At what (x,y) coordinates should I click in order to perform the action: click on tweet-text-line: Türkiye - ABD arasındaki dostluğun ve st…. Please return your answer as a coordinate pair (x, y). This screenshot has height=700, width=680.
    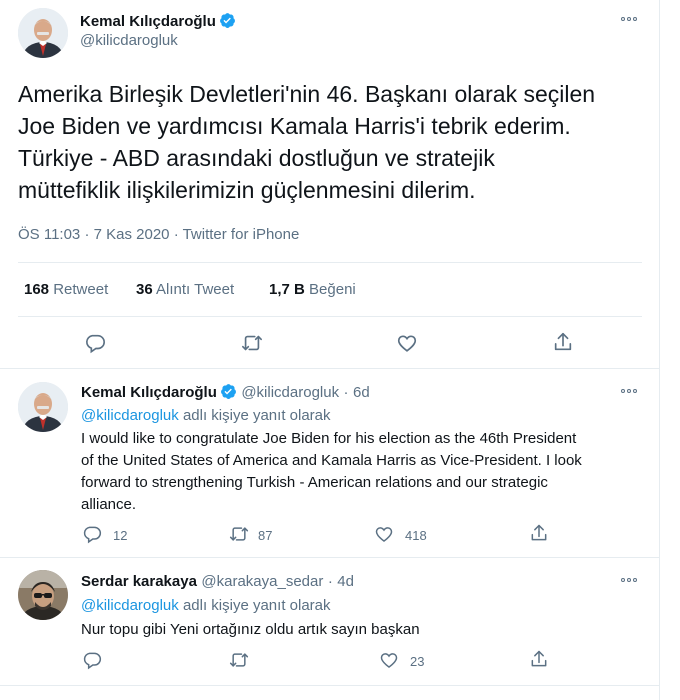
    Looking at the image, I should click on (256, 158).